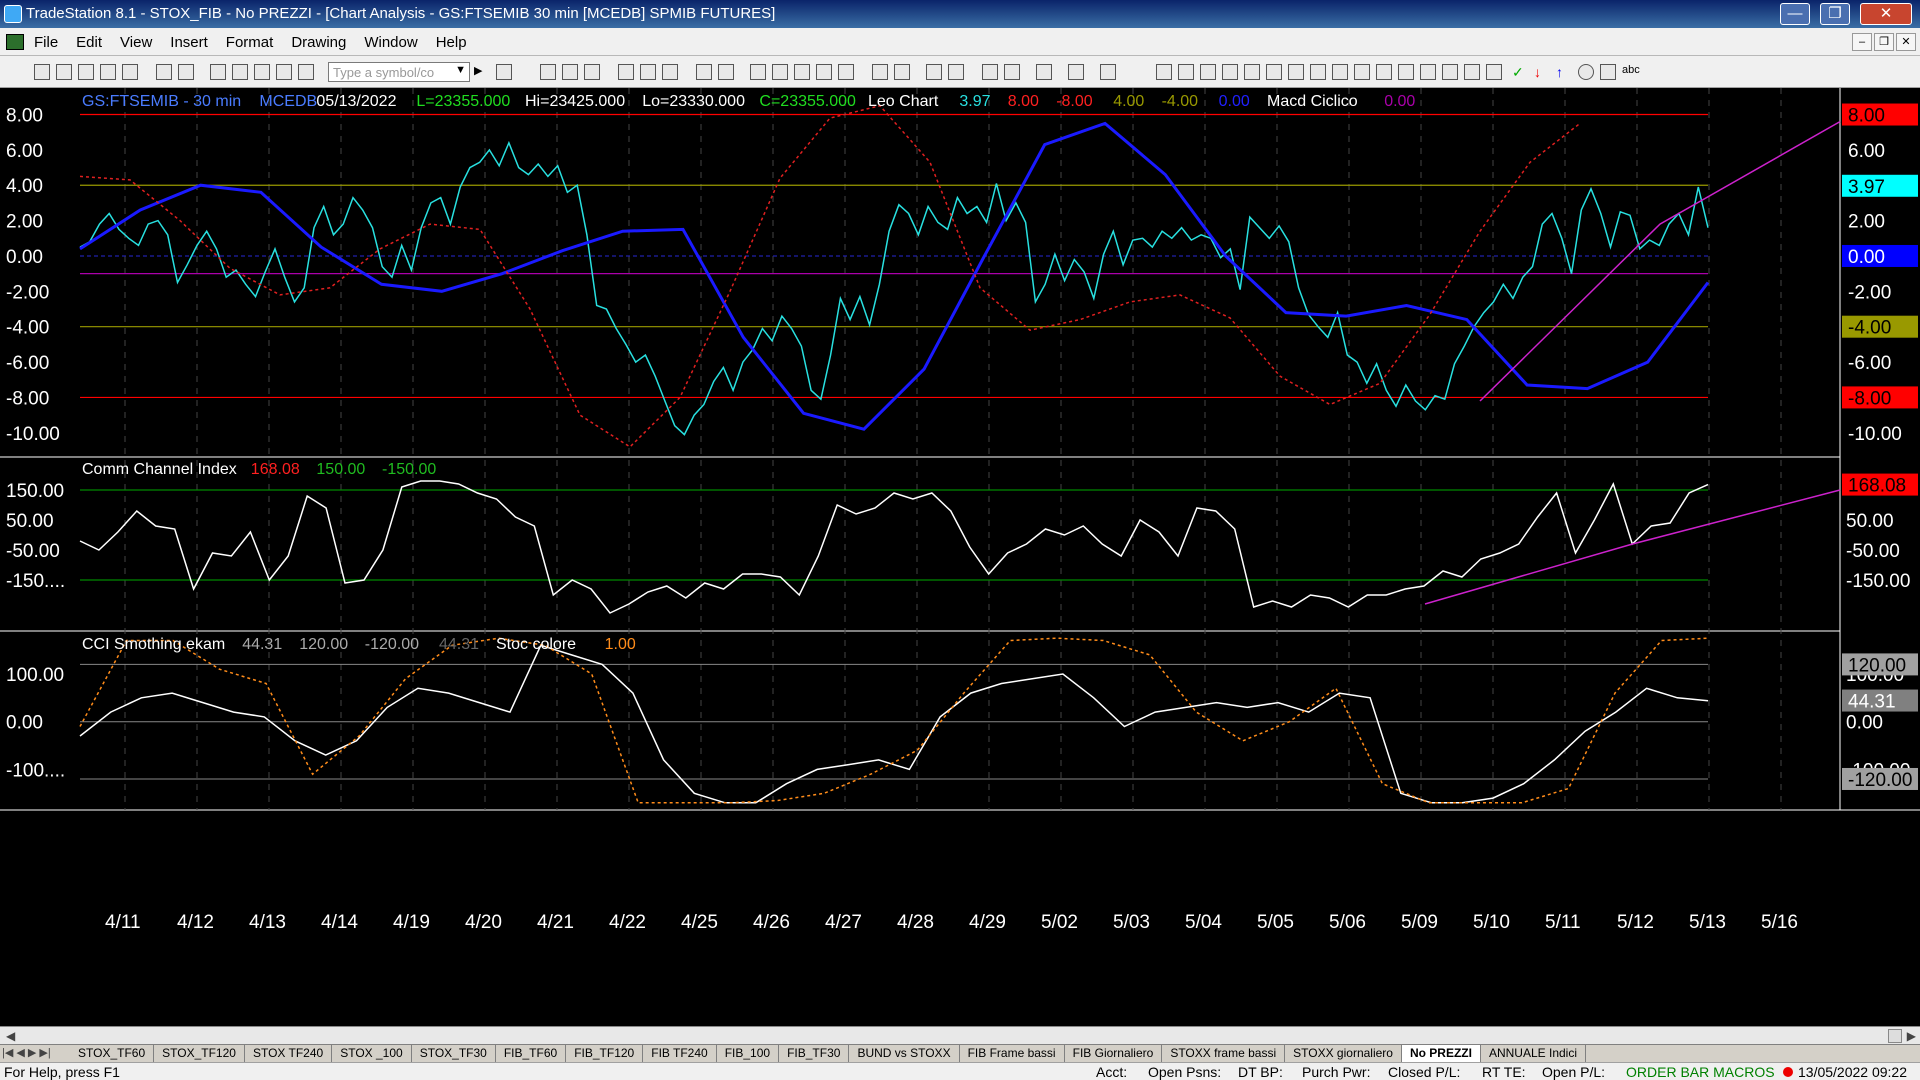  What do you see at coordinates (1520, 72) in the screenshot?
I see `check-mark-icon: ✓` at bounding box center [1520, 72].